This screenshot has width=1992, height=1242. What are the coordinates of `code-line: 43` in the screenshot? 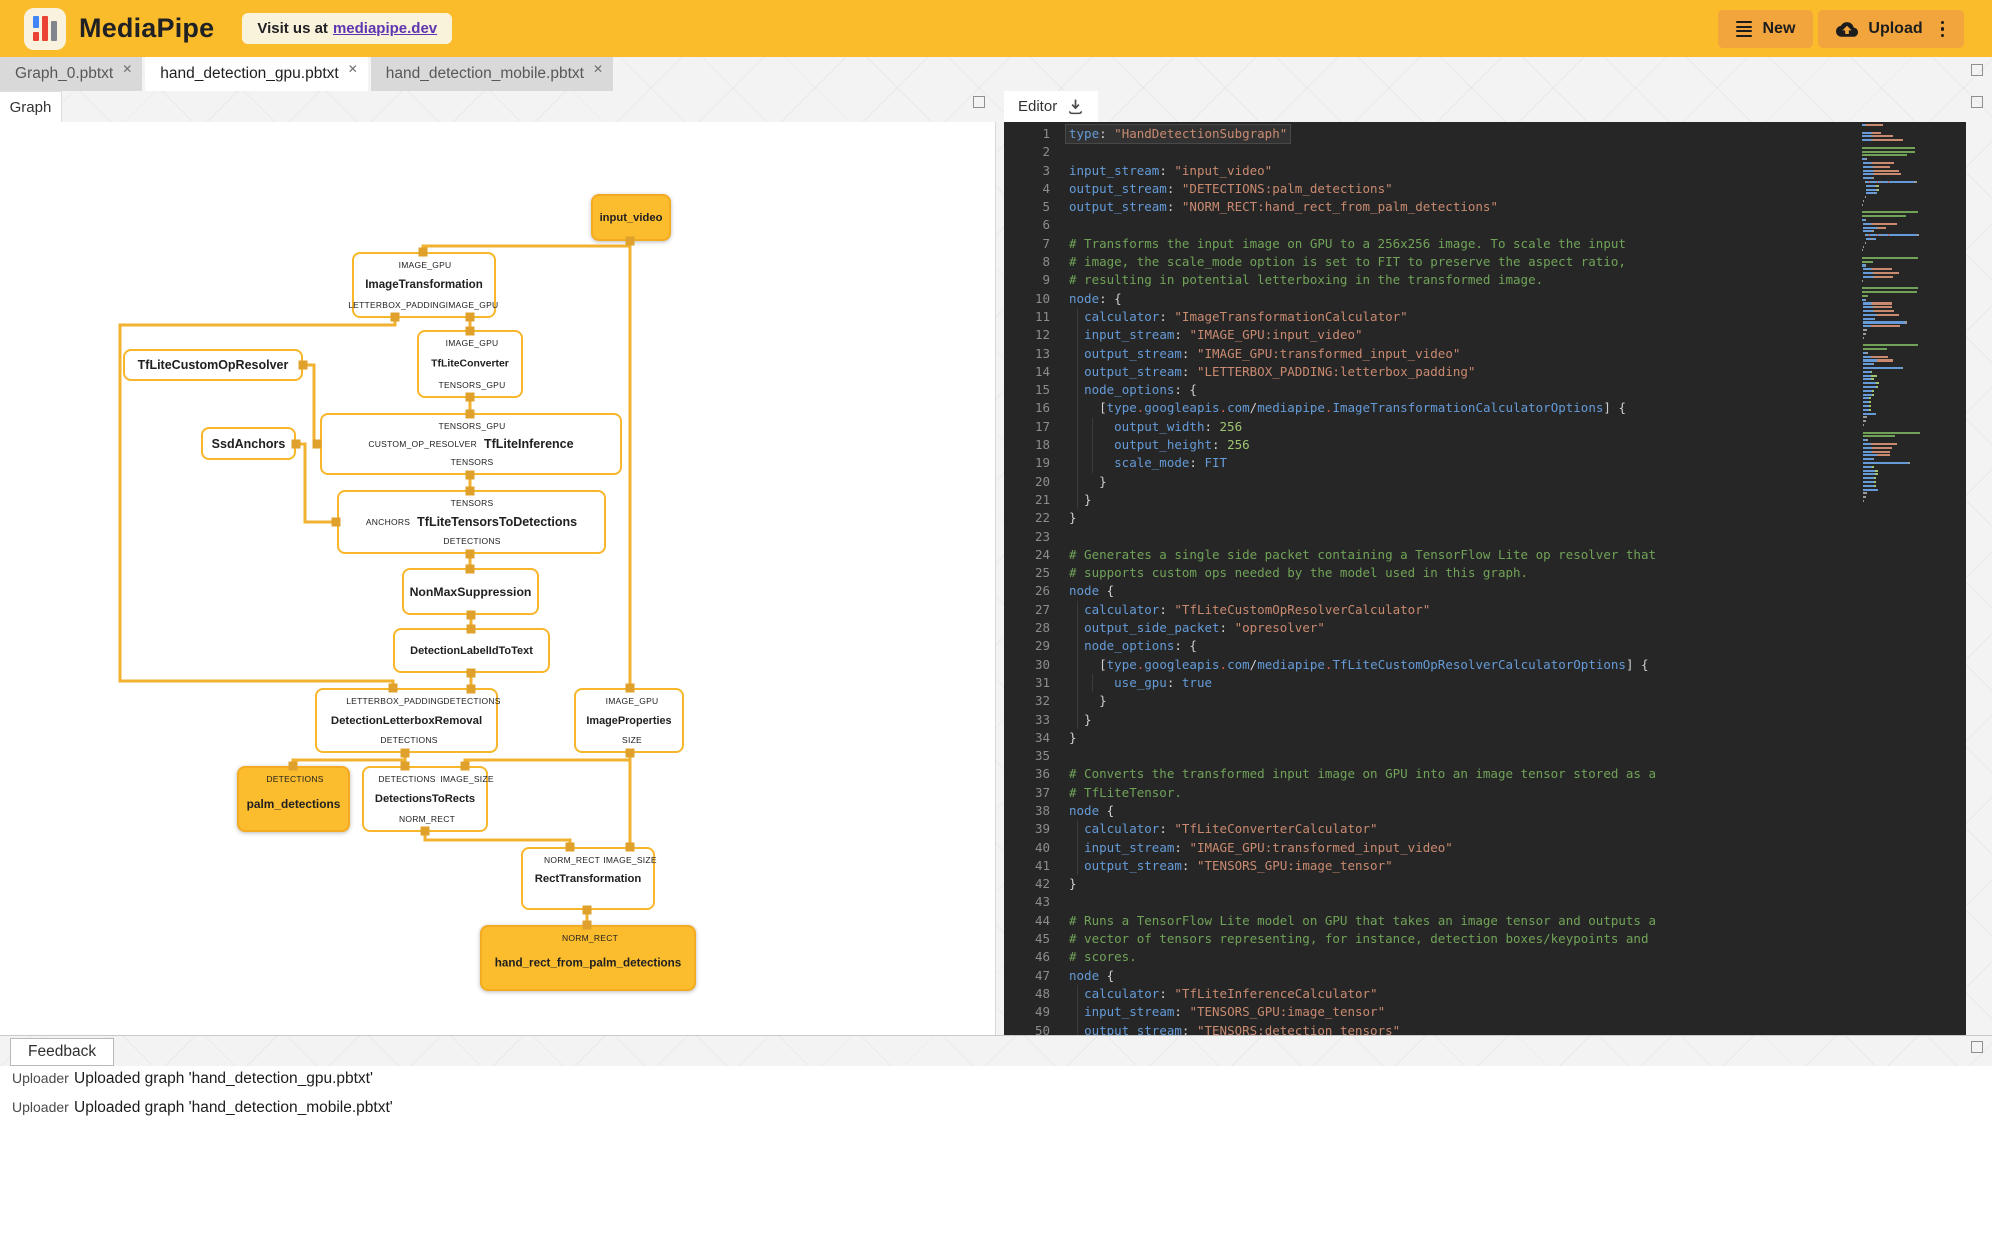 It's located at (1042, 902).